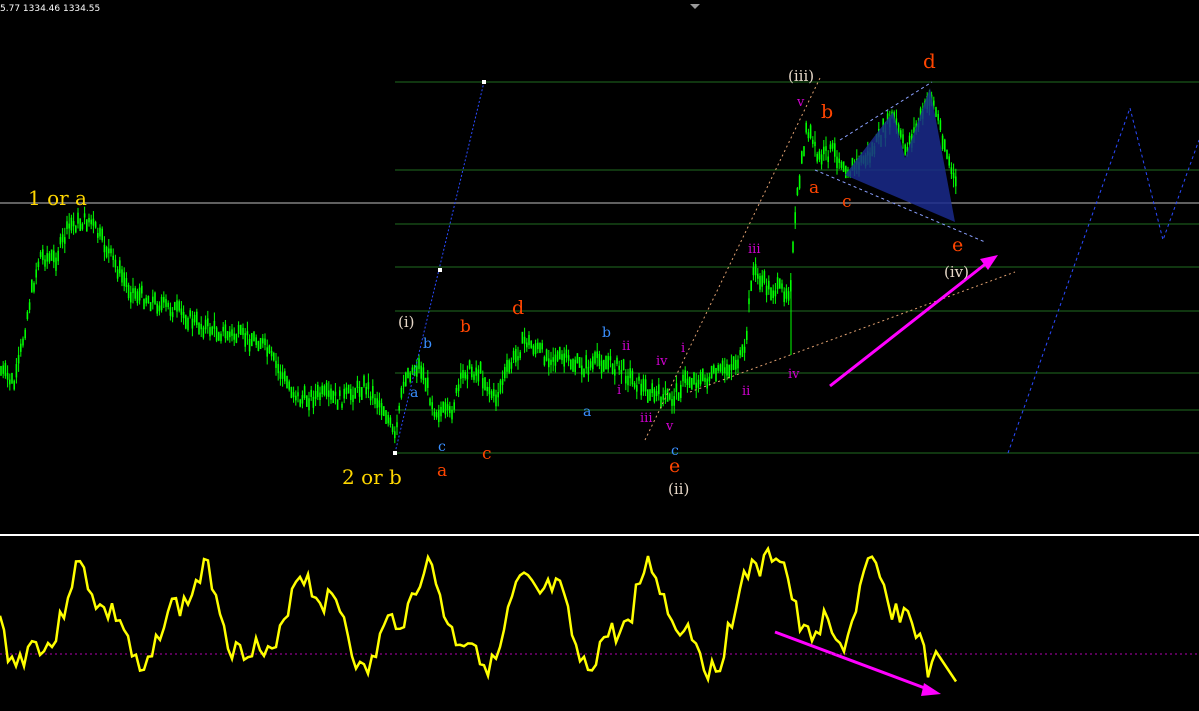 This screenshot has width=1199, height=711. I want to click on label-wave-a: a, so click(442, 471).